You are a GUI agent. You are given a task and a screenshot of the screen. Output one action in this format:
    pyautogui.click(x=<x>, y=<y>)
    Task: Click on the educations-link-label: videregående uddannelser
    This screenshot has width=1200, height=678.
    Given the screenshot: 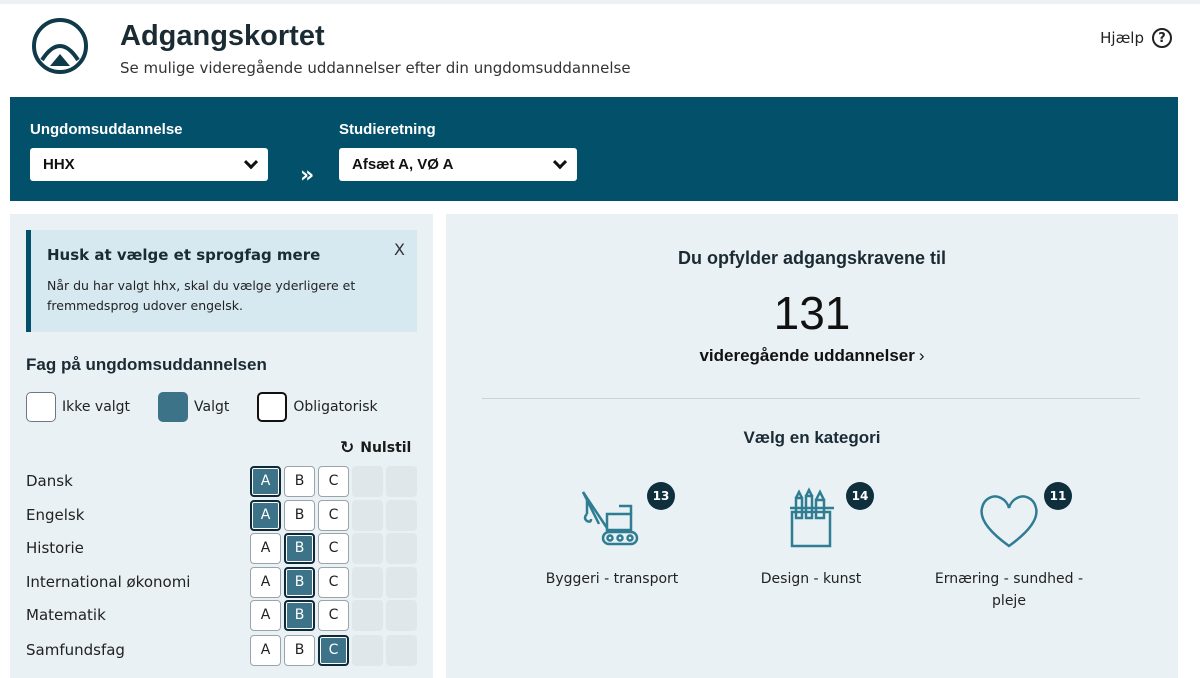 What is the action you would take?
    pyautogui.click(x=807, y=355)
    